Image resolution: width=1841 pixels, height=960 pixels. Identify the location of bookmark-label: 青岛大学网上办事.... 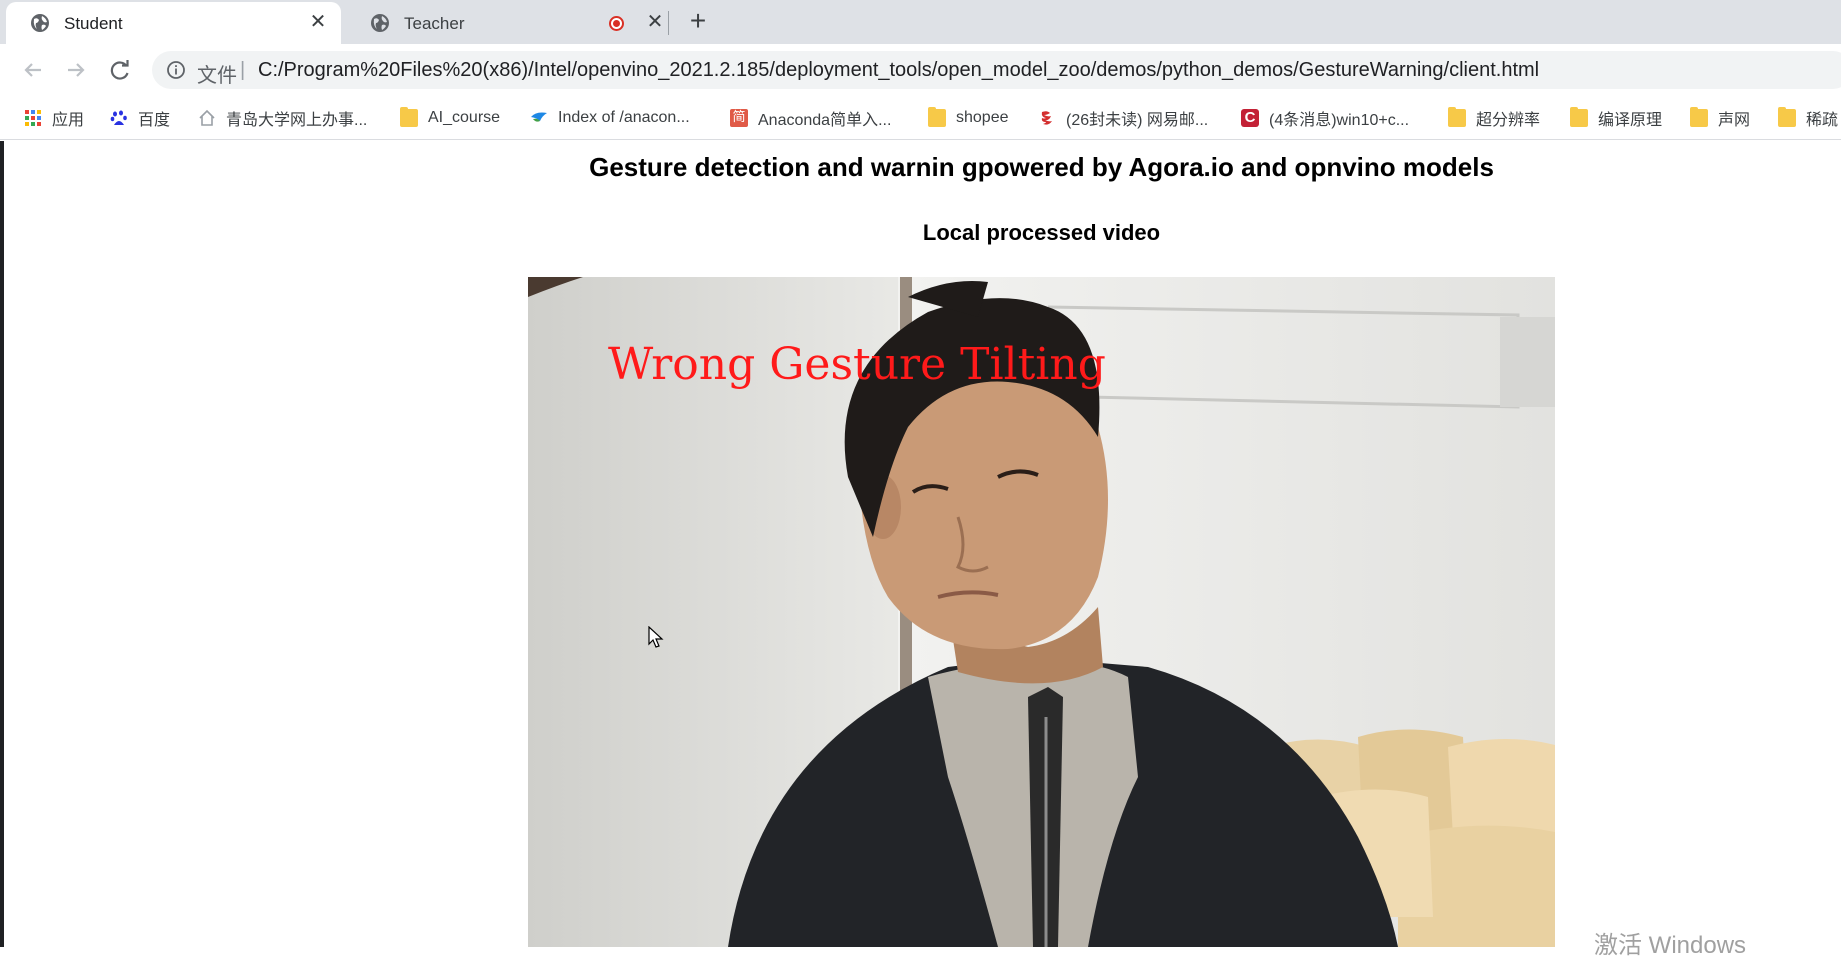
(297, 120).